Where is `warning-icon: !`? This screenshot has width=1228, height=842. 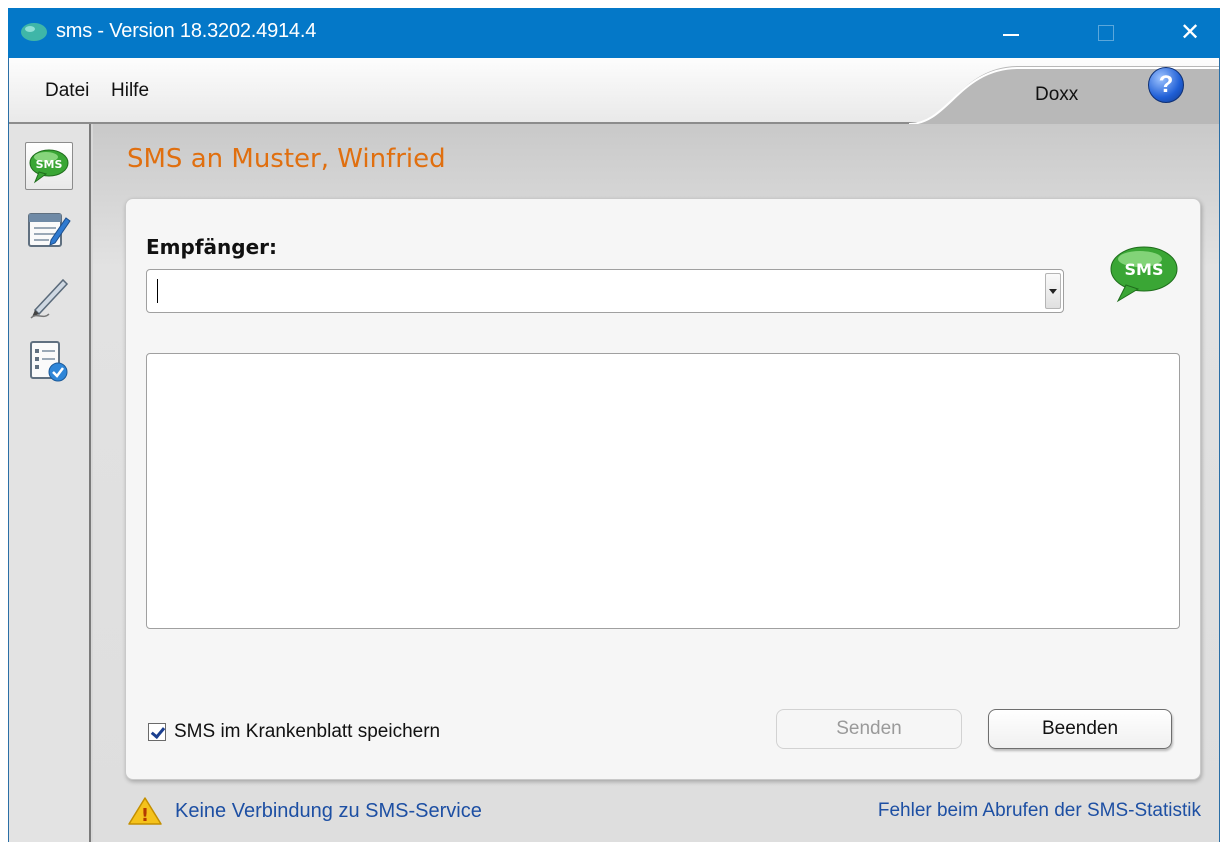 warning-icon: ! is located at coordinates (145, 811).